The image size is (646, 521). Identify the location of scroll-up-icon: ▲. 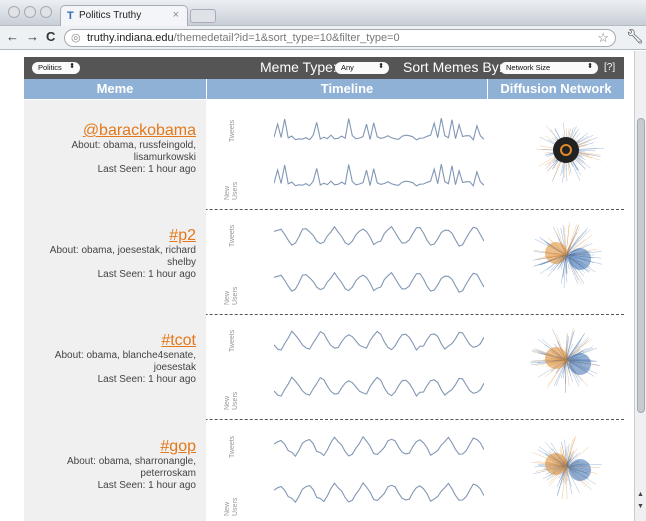
(640, 494).